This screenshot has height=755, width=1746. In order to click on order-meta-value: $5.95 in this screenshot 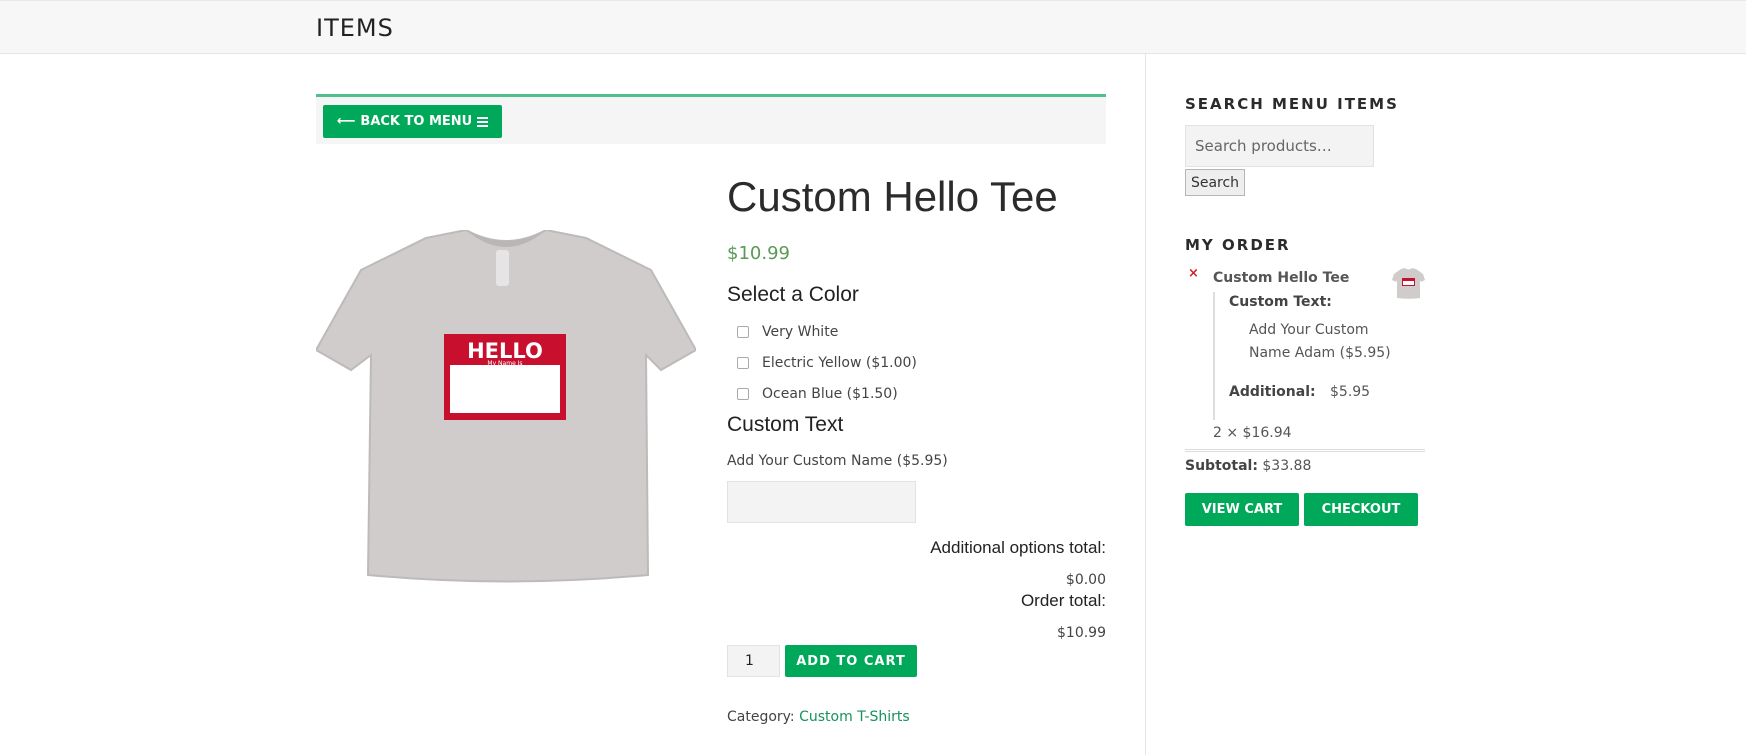, I will do `click(1350, 392)`.